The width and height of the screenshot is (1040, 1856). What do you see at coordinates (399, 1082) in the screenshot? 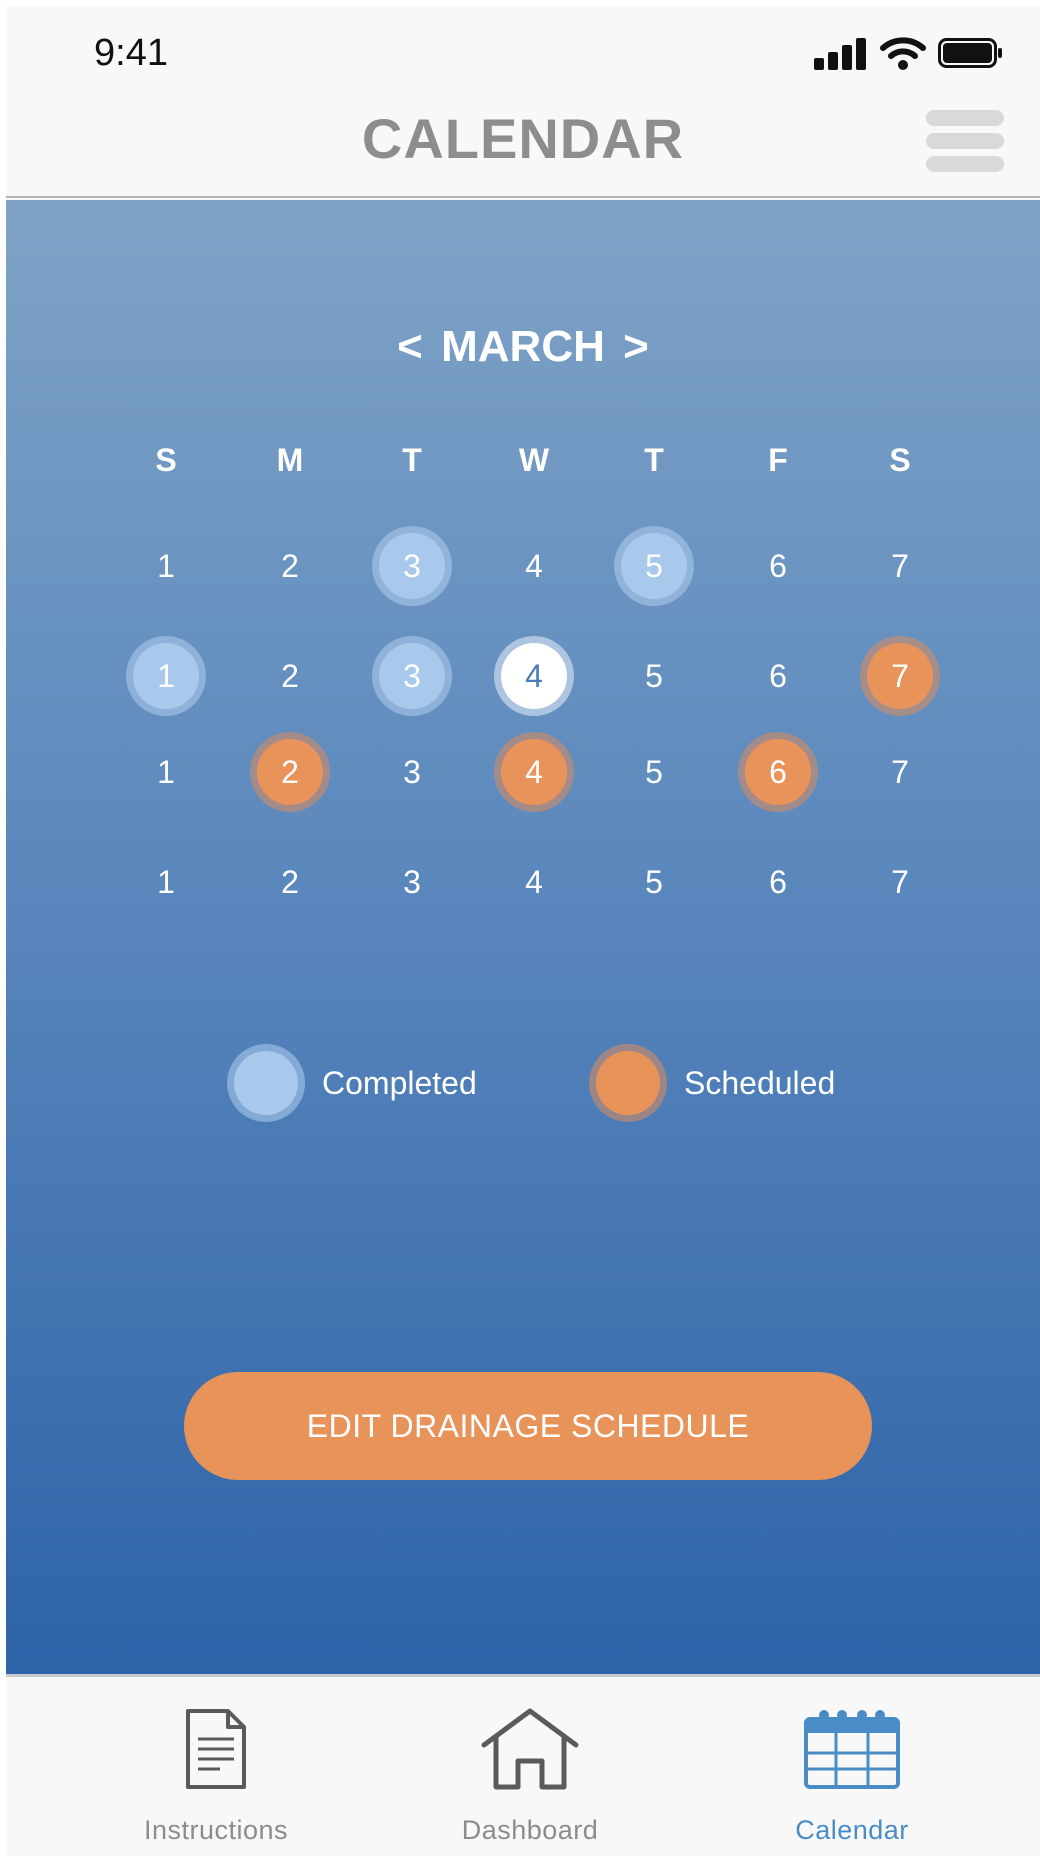
I see `legend-completed-label: Completed` at bounding box center [399, 1082].